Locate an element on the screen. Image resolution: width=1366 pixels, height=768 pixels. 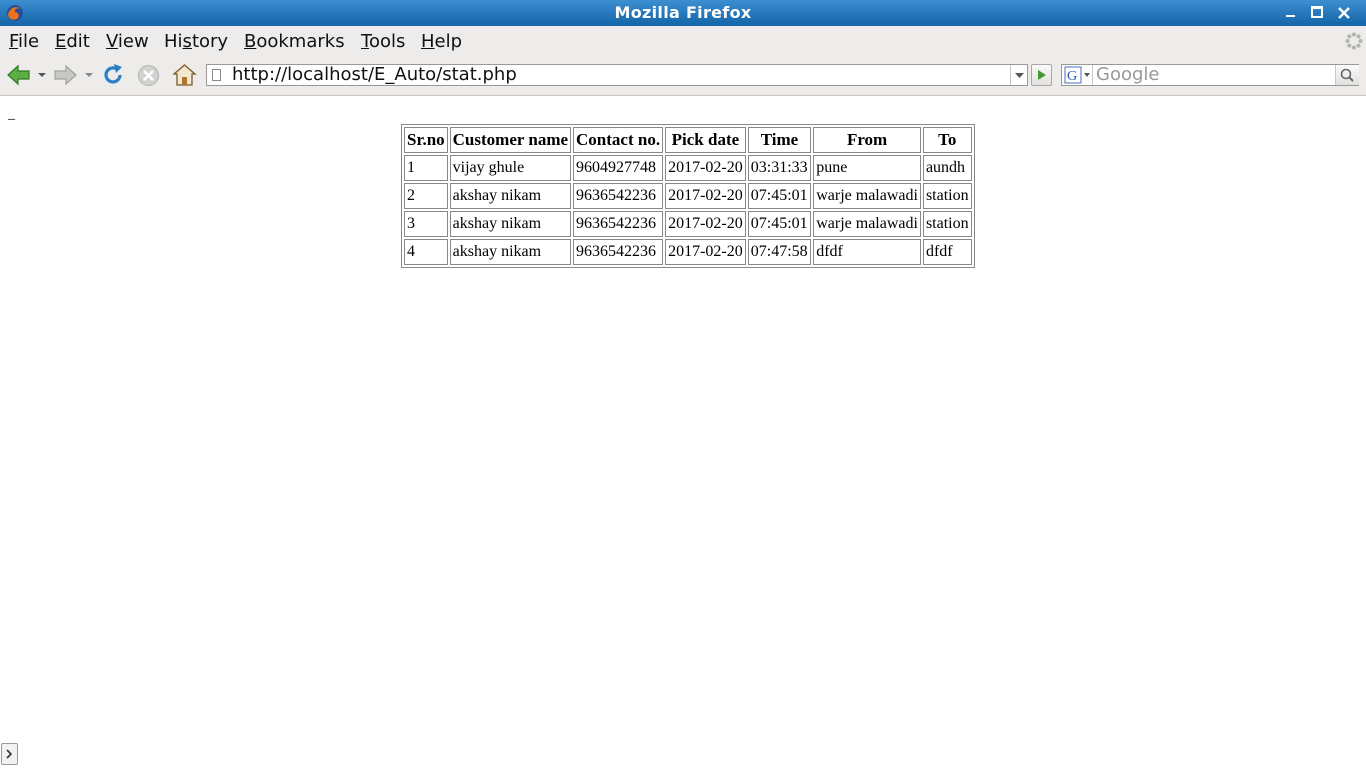
url-dropdown-button is located at coordinates (1019, 75).